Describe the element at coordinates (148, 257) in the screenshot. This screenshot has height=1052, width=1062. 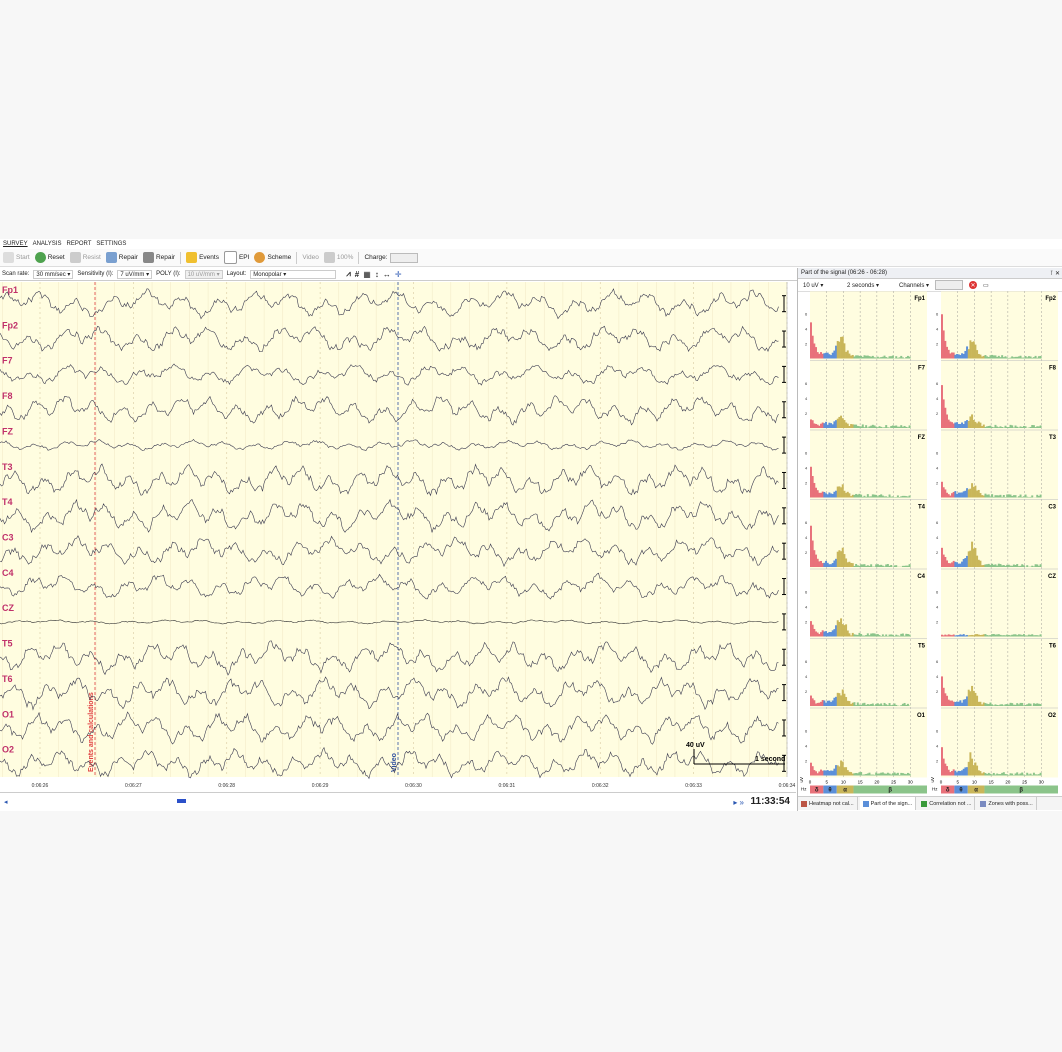
I see `repair-monitor-icon` at that location.